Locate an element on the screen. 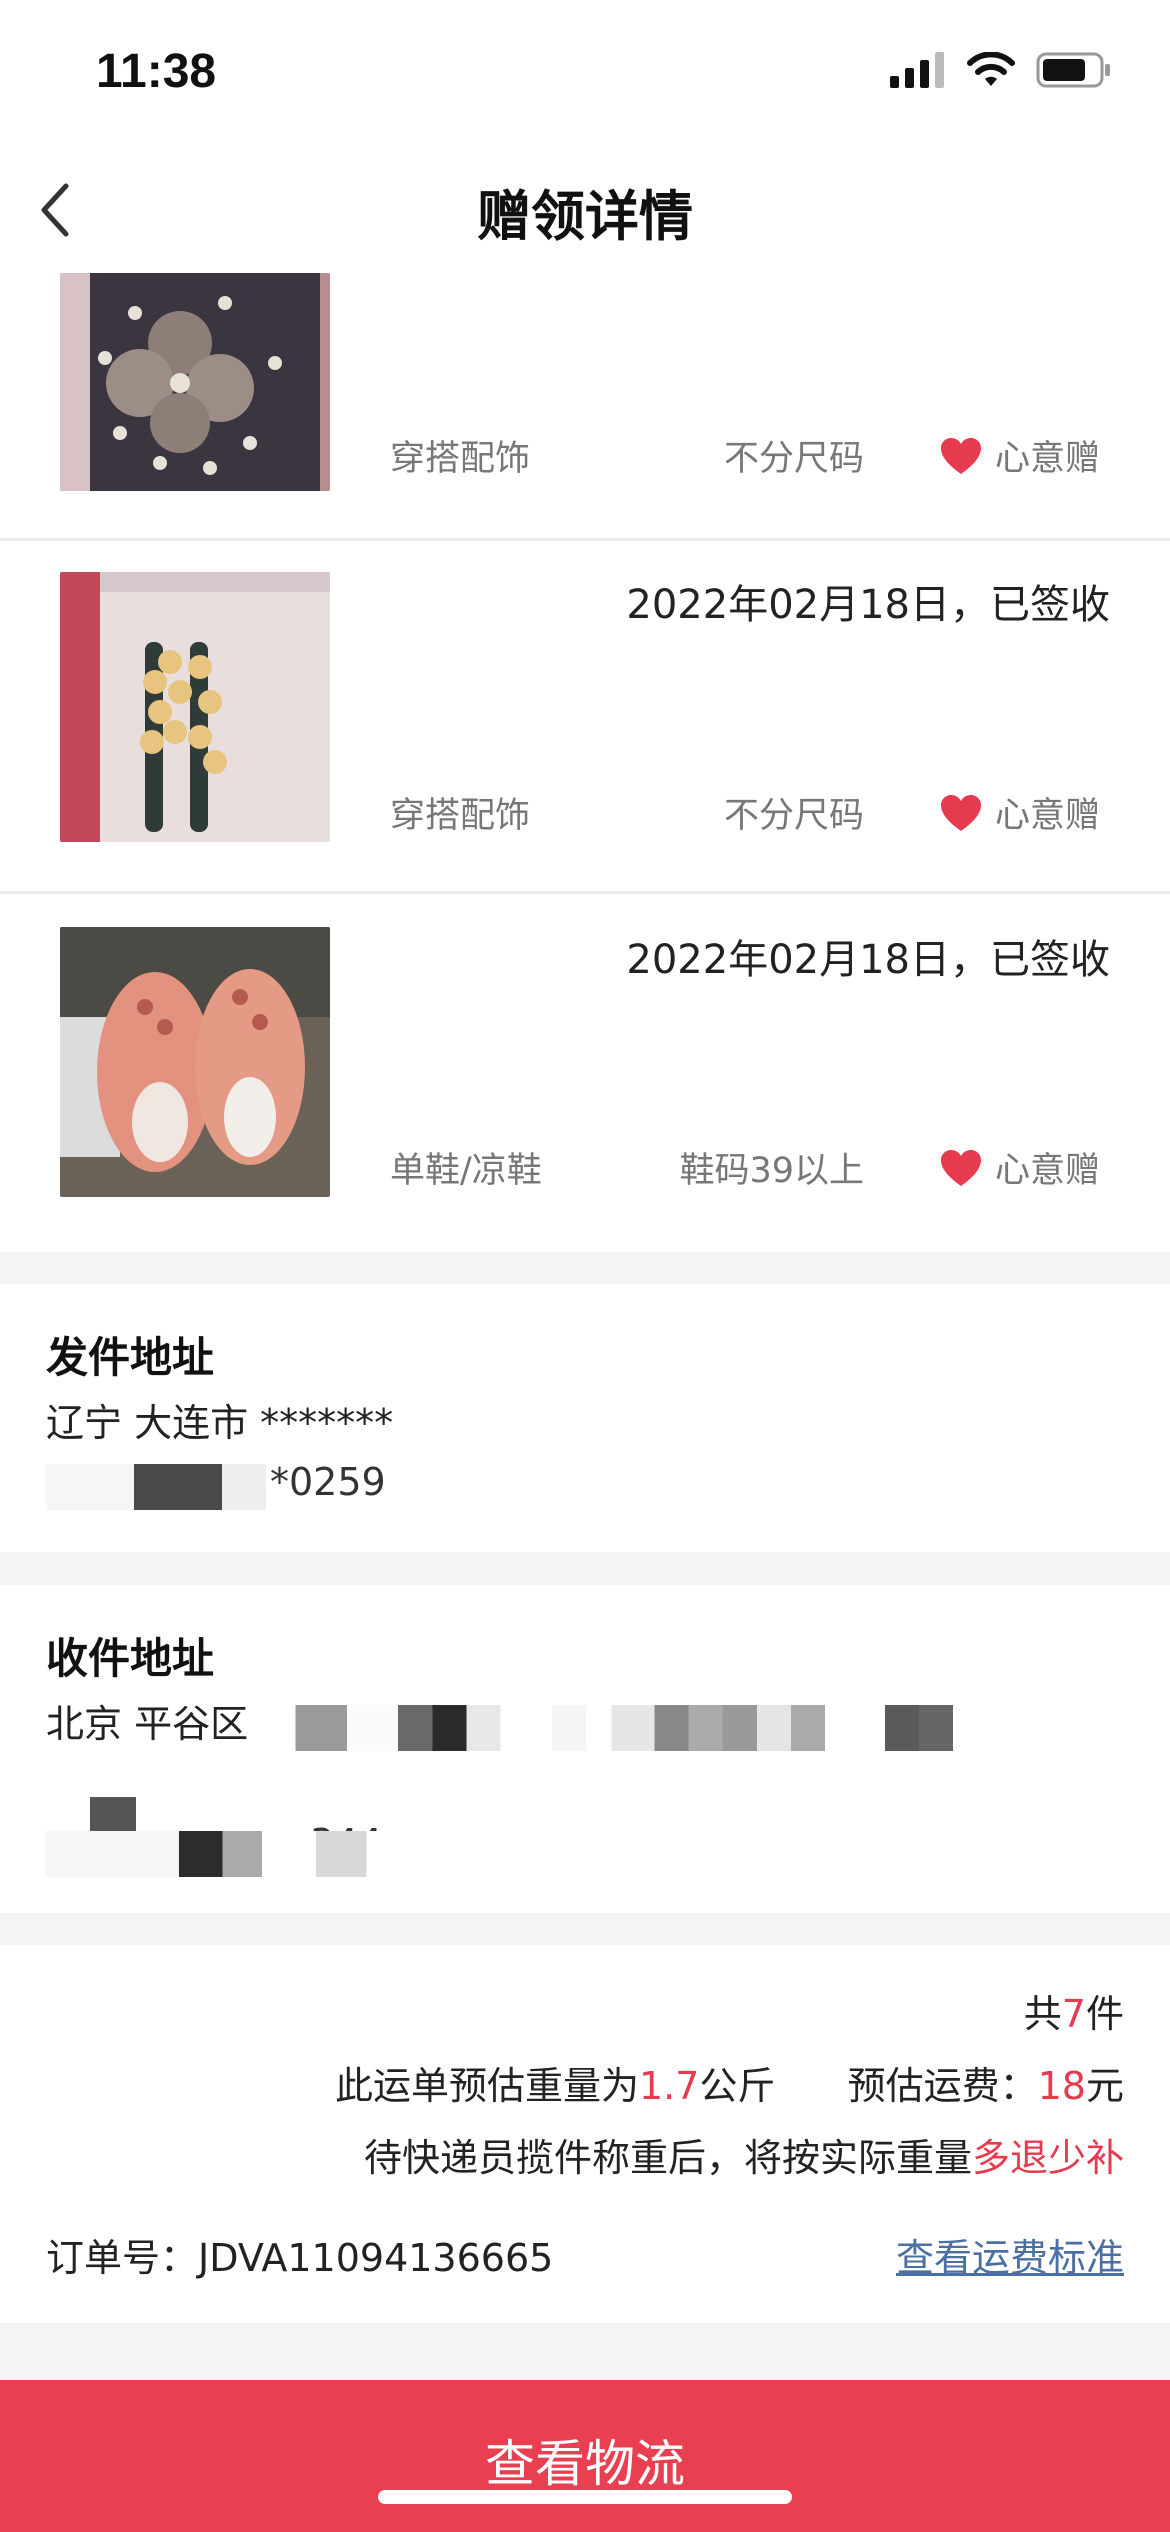 This screenshot has width=1170, height=2532. shipping-fee-standard-link: 查看运费标准 is located at coordinates (1010, 2254).